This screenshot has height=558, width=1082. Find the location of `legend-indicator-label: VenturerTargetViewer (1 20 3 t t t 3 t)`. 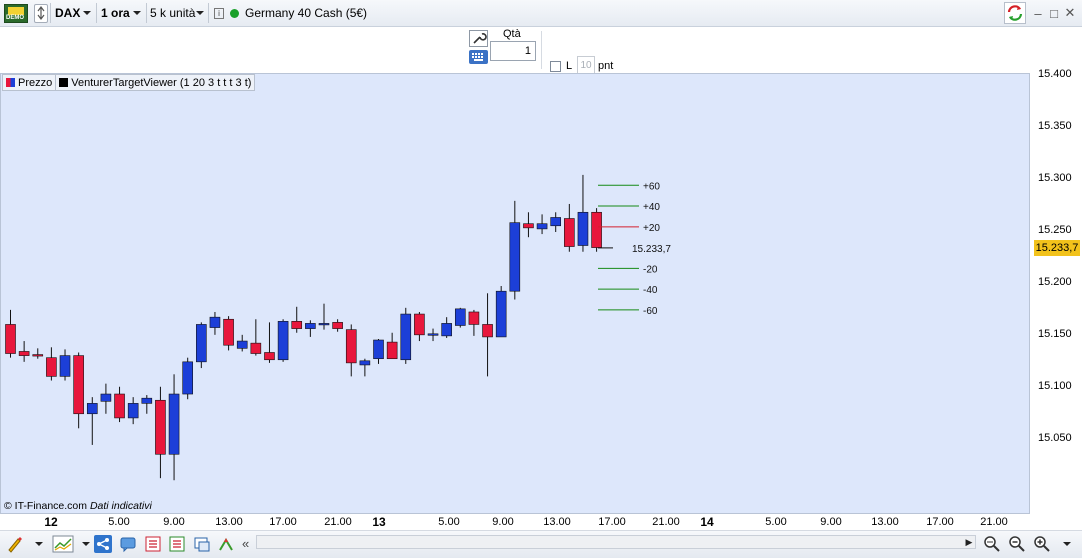

legend-indicator-label: VenturerTargetViewer (1 20 3 t t t 3 t) is located at coordinates (161, 82).